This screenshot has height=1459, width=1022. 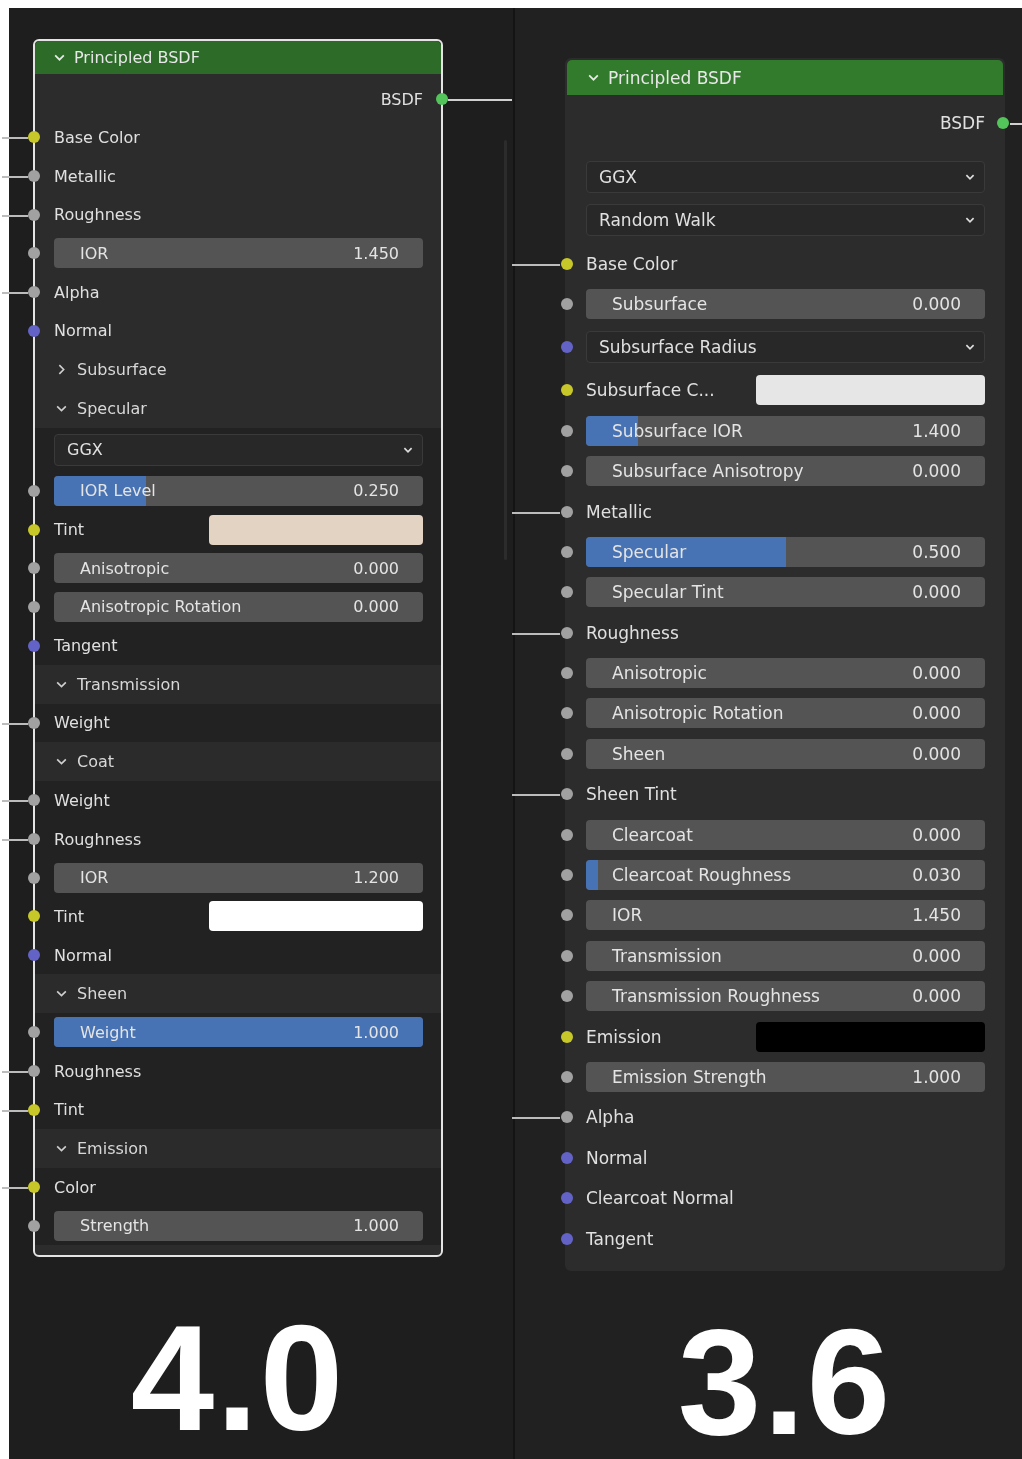 I want to click on socket-label: Color, so click(x=75, y=1187).